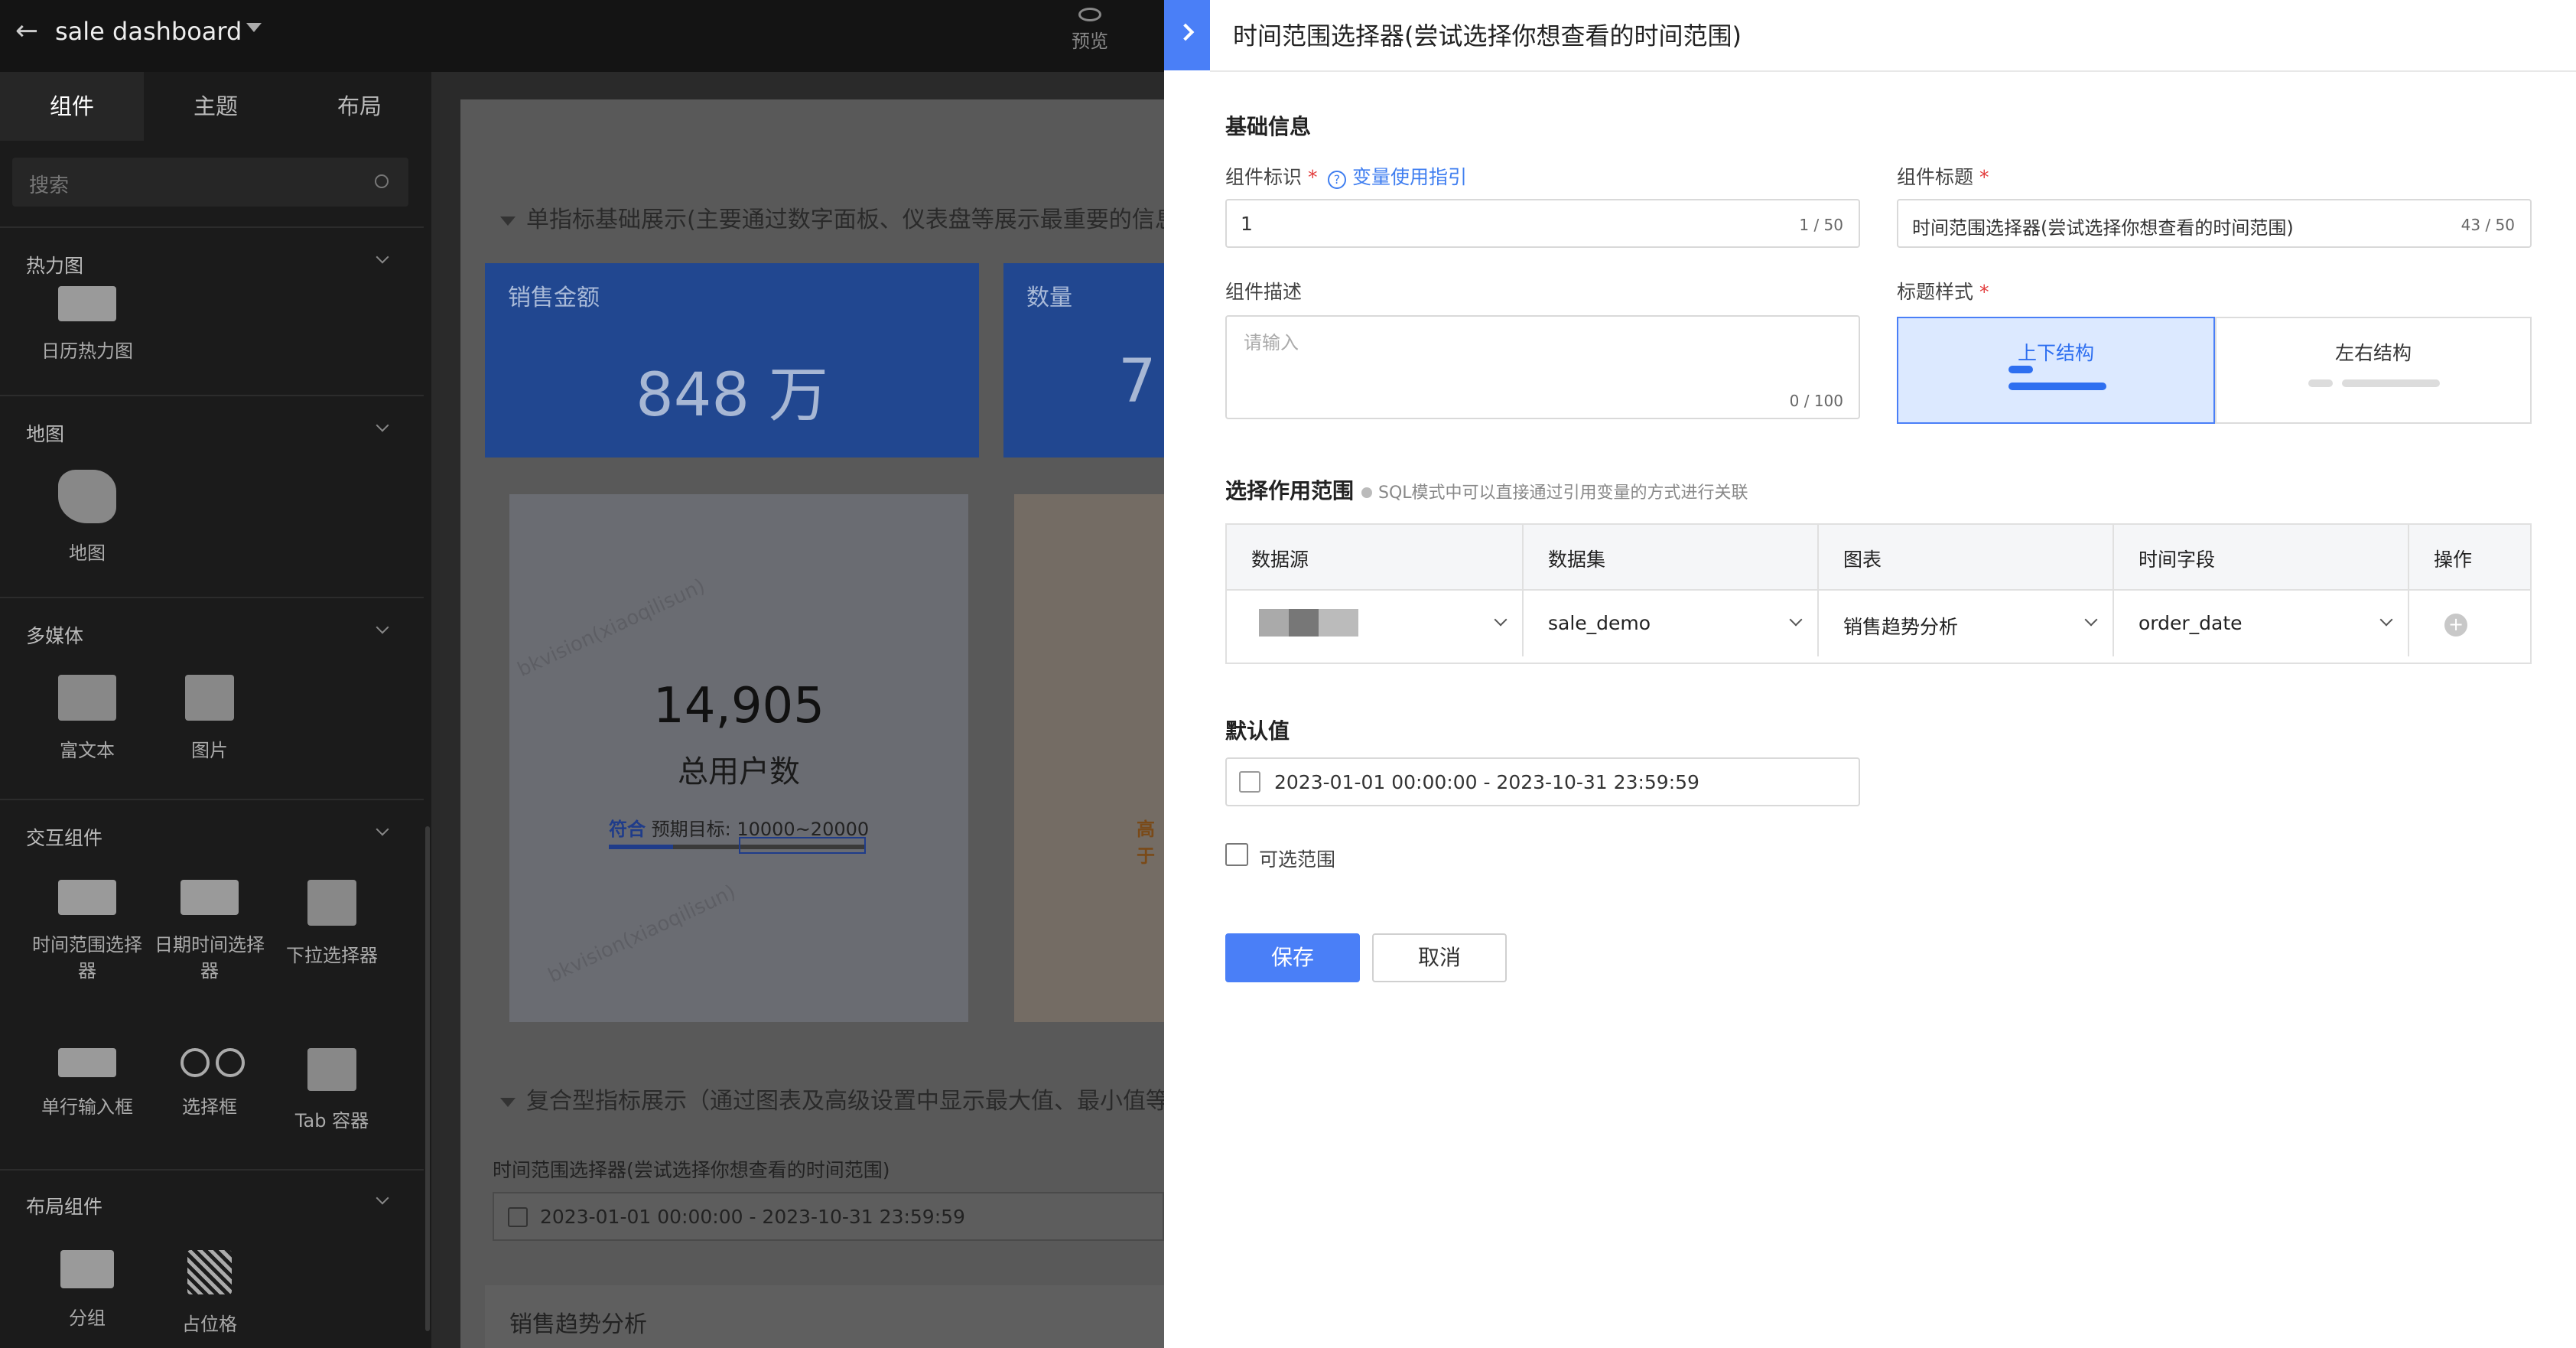  I want to click on preview-label: 预览, so click(1090, 41).